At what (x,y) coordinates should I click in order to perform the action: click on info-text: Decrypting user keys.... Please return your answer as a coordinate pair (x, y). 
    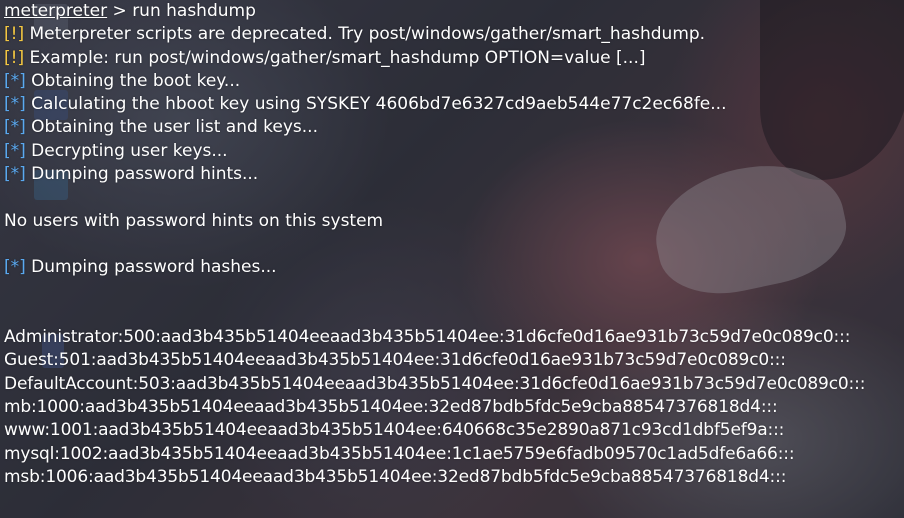
    Looking at the image, I should click on (126, 150).